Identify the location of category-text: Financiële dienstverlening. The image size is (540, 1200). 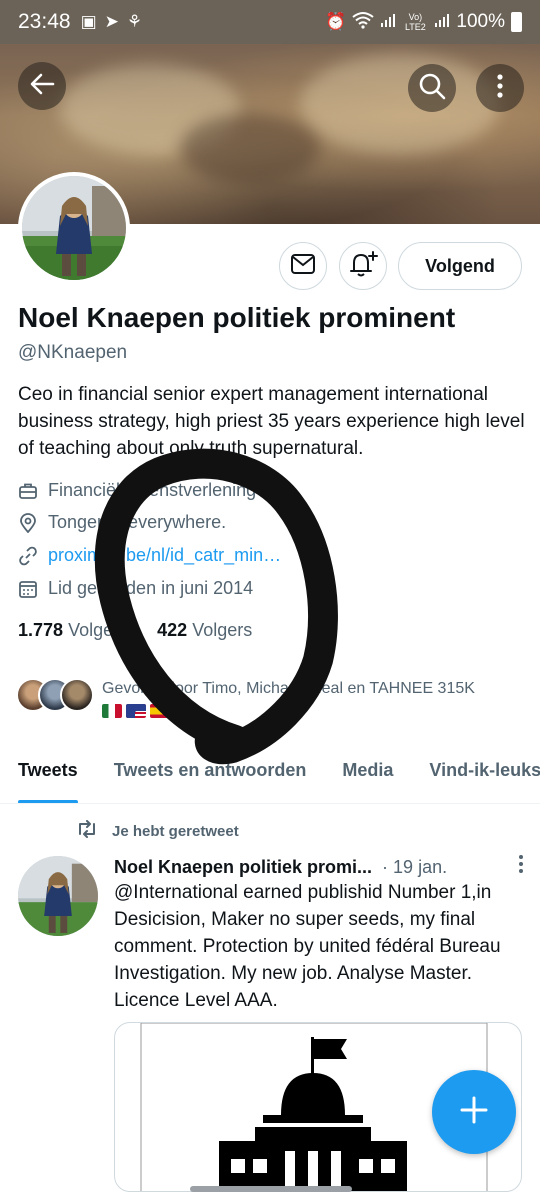
(152, 490).